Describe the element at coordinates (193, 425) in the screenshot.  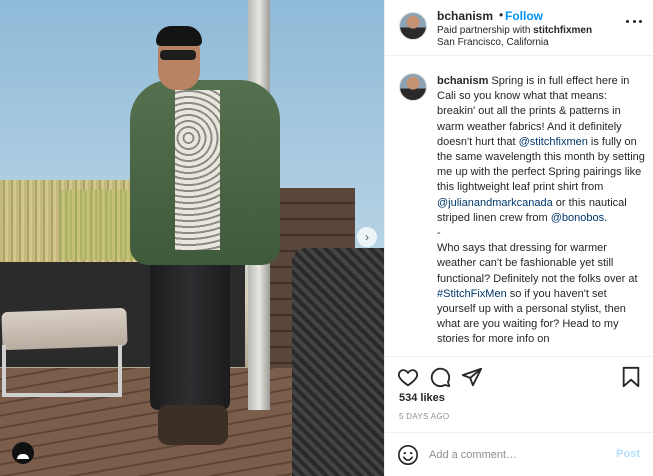
I see `photo-shoes` at that location.